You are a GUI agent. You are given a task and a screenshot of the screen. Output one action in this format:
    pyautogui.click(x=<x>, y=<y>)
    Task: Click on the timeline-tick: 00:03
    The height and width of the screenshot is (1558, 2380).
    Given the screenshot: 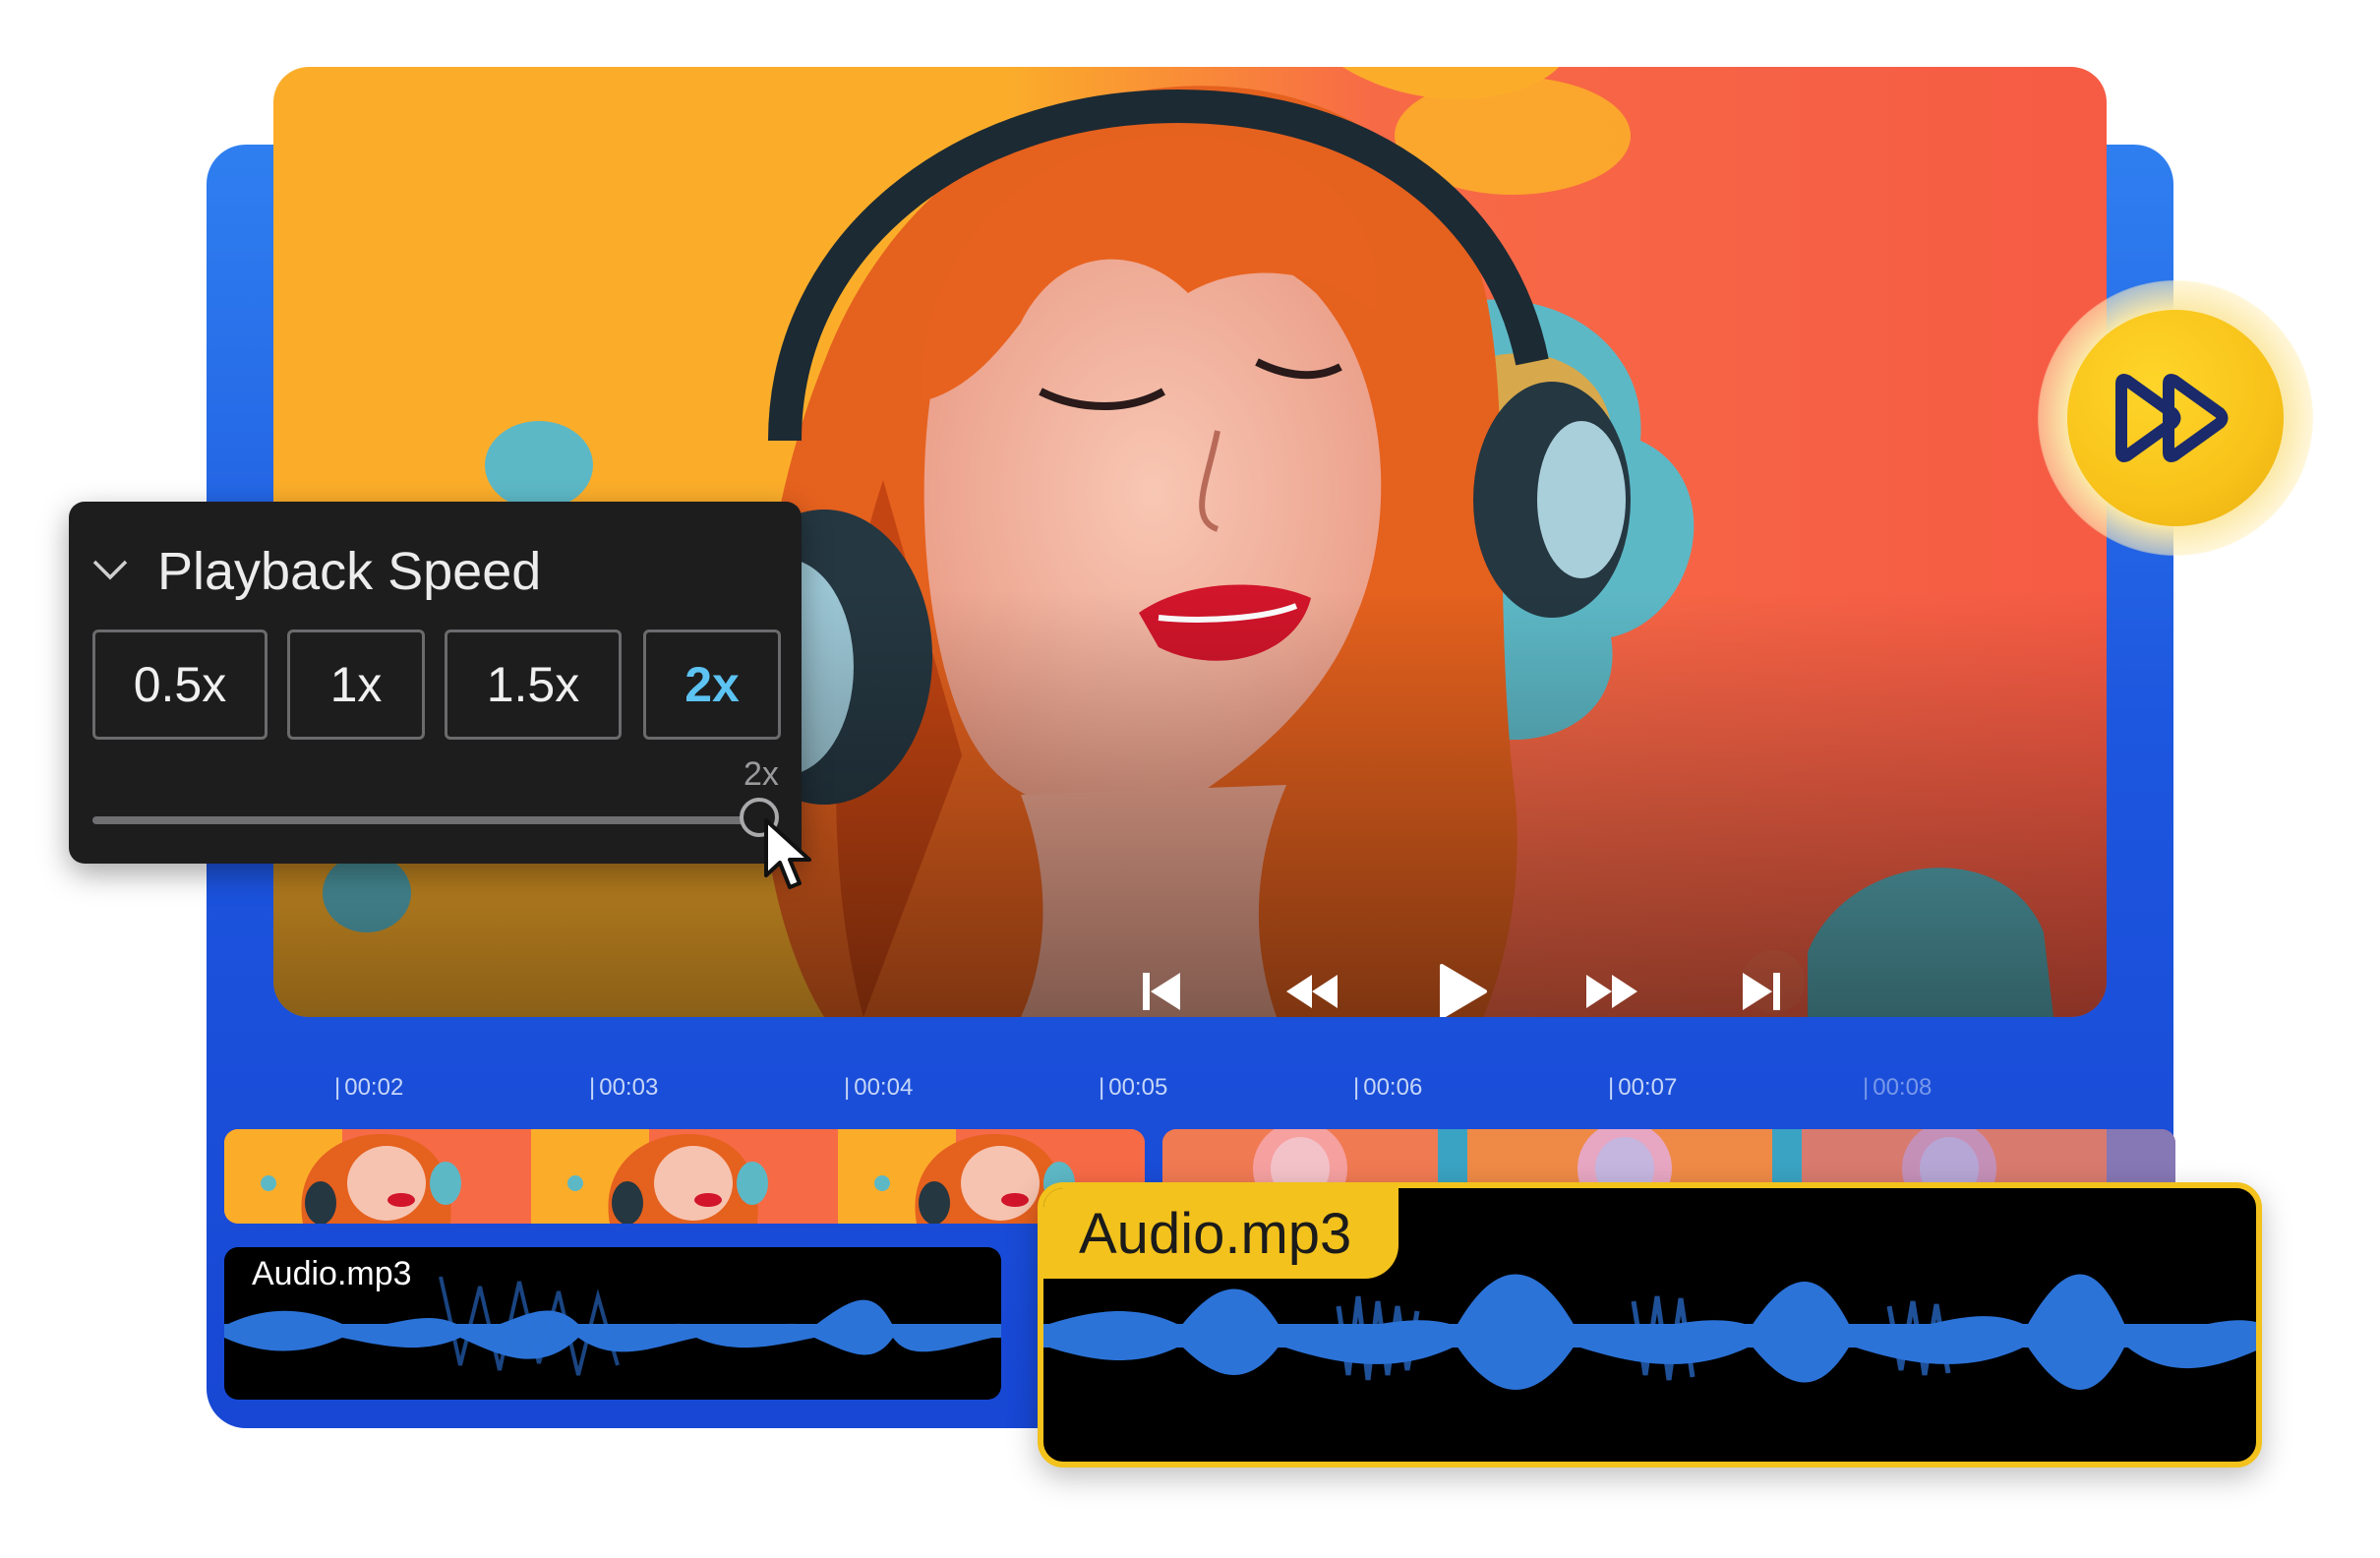 What is the action you would take?
    pyautogui.click(x=623, y=1088)
    